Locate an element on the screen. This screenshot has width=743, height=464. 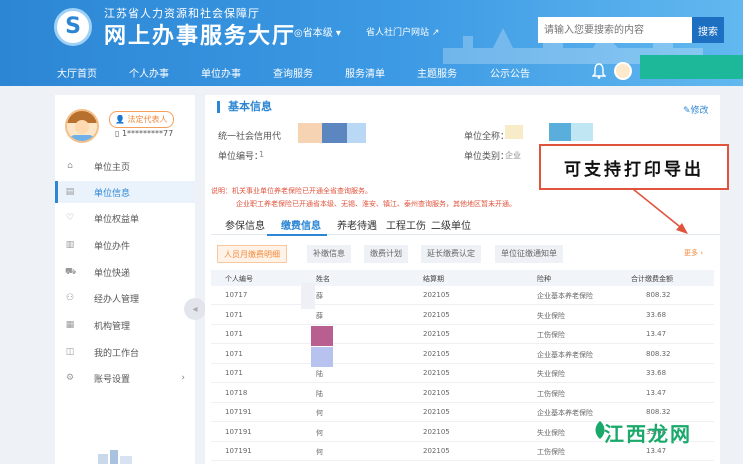
portal-link: 省人社门户网站 ↗ is located at coordinates (402, 31).